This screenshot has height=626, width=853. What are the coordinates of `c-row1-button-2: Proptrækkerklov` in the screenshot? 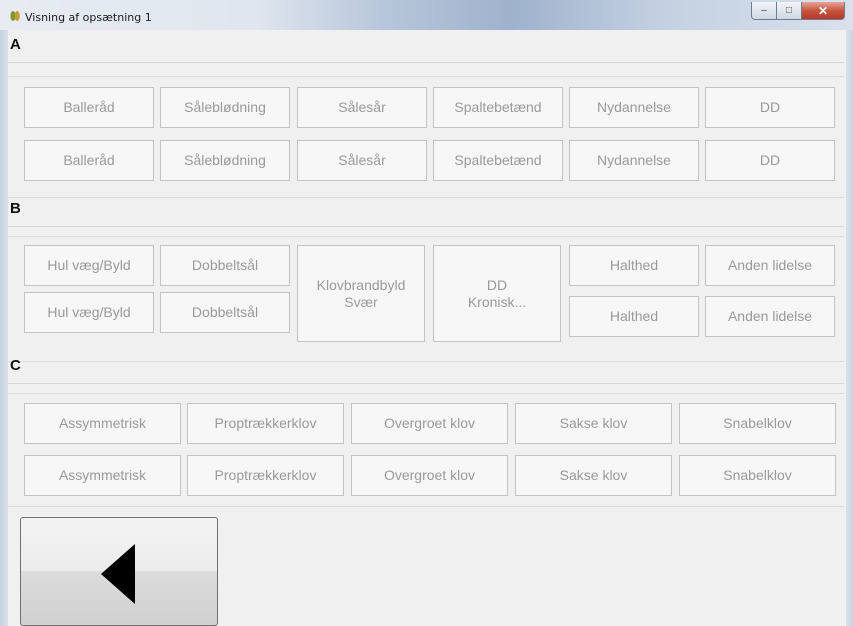 It's located at (265, 423).